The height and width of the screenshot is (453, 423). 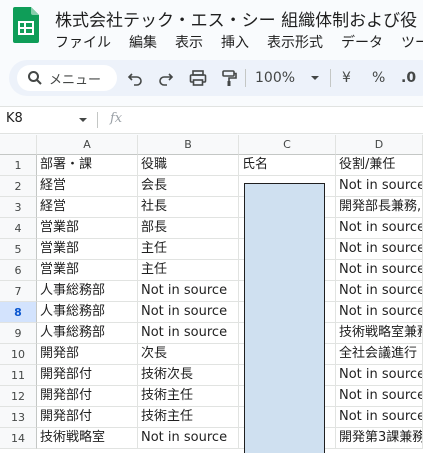 What do you see at coordinates (18, 375) in the screenshot?
I see `row-header: 11` at bounding box center [18, 375].